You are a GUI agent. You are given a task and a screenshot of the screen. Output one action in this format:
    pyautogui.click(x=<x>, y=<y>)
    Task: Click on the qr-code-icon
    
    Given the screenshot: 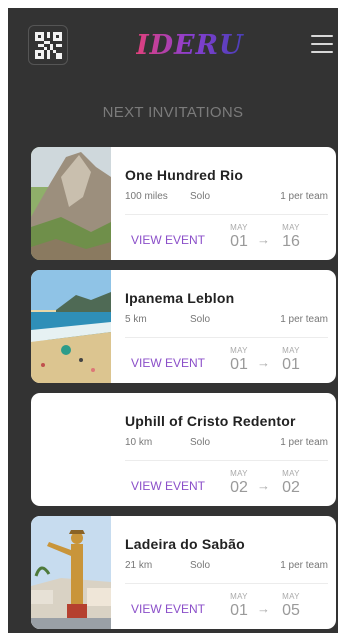 What is the action you would take?
    pyautogui.click(x=48, y=45)
    